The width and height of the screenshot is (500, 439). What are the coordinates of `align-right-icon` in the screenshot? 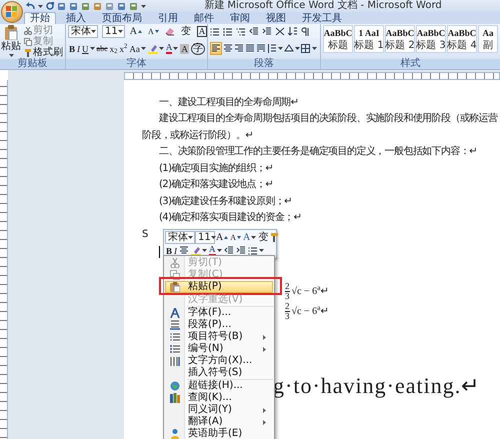 It's located at (239, 48).